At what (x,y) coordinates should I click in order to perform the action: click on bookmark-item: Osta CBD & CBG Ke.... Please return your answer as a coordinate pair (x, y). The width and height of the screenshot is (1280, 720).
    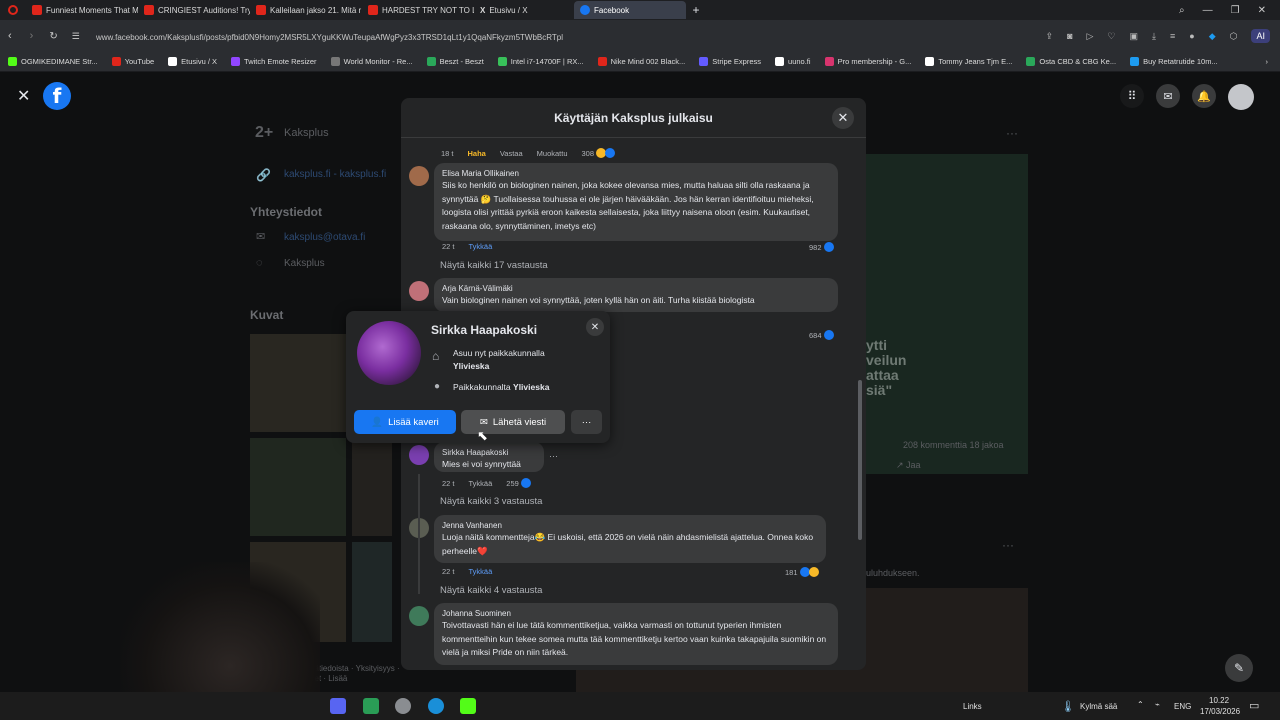
    Looking at the image, I should click on (1071, 61).